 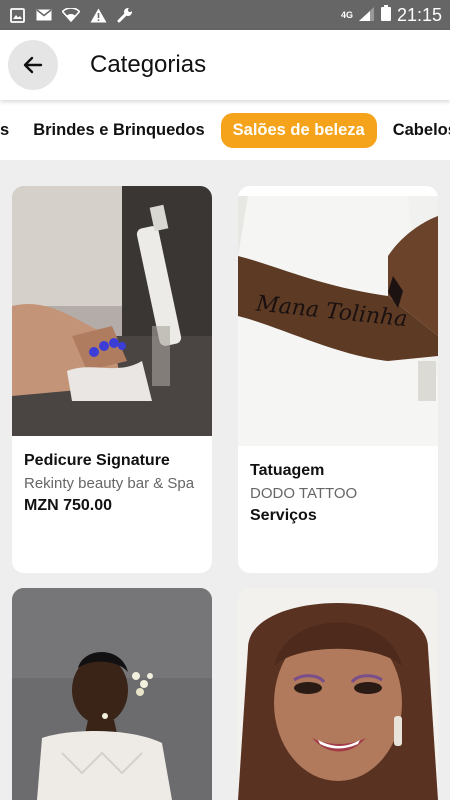 What do you see at coordinates (118, 130) in the screenshot?
I see `tab-brindes-e-brinquedos: Brindes e Brinquedos` at bounding box center [118, 130].